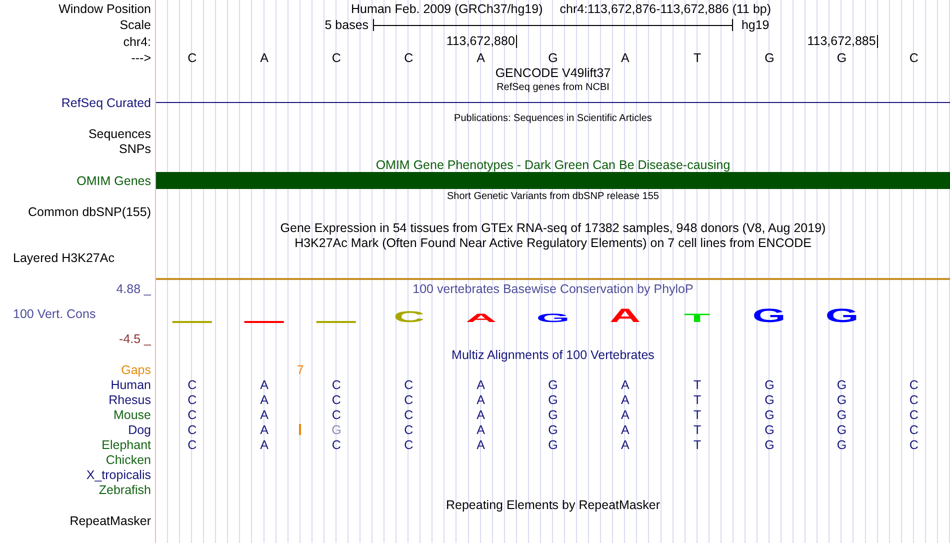 The height and width of the screenshot is (543, 950). Describe the element at coordinates (842, 41) in the screenshot. I see `coordinate-label: 113,672,885` at that location.